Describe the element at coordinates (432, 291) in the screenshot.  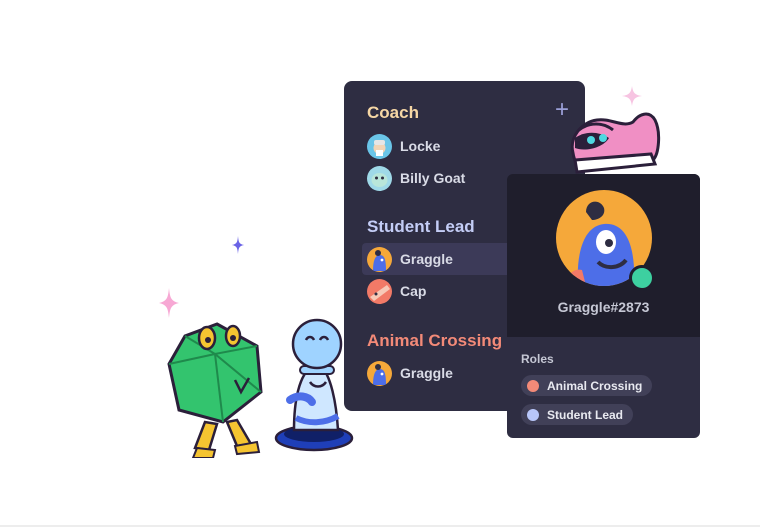
I see `member-cap: Cap` at that location.